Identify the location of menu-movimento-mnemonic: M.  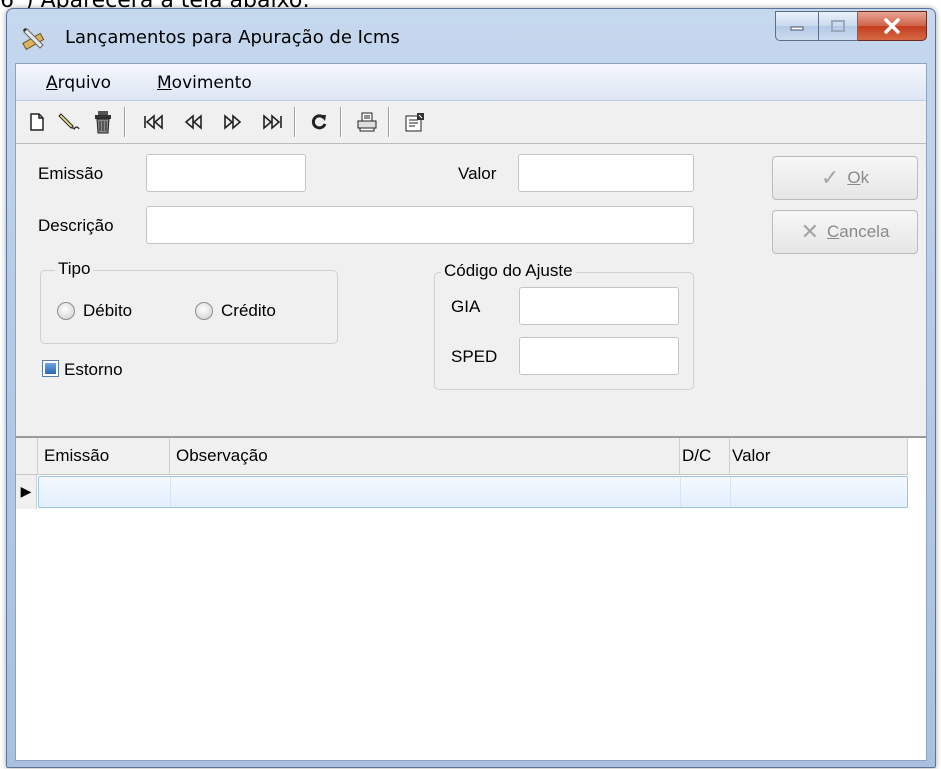
(164, 83).